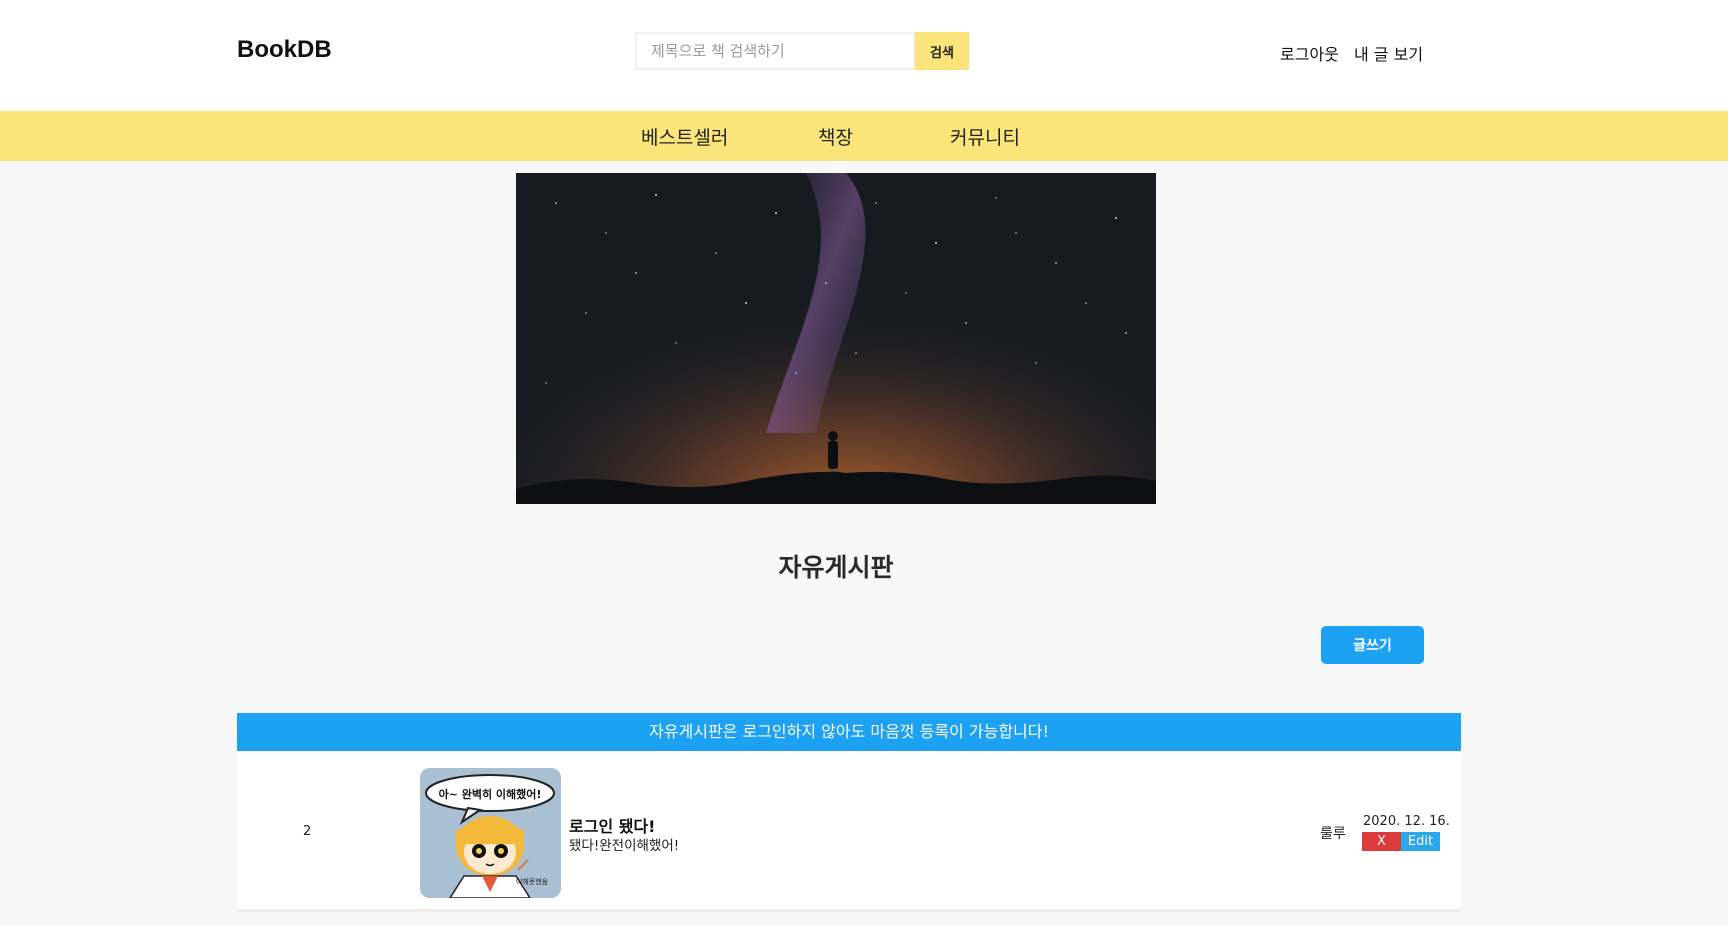 The image size is (1728, 925). Describe the element at coordinates (307, 831) in the screenshot. I see `post-number: 2` at that location.